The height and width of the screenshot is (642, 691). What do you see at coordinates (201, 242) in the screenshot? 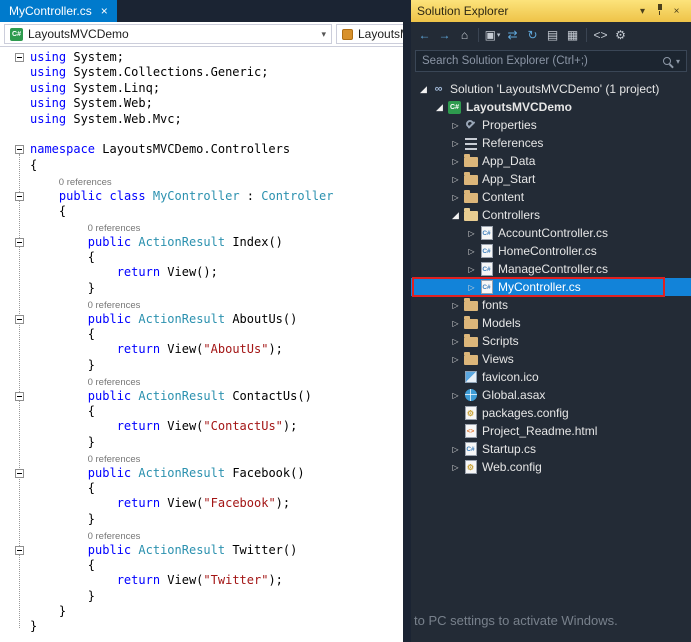
I see `code-line: public ActionResult Index()` at bounding box center [201, 242].